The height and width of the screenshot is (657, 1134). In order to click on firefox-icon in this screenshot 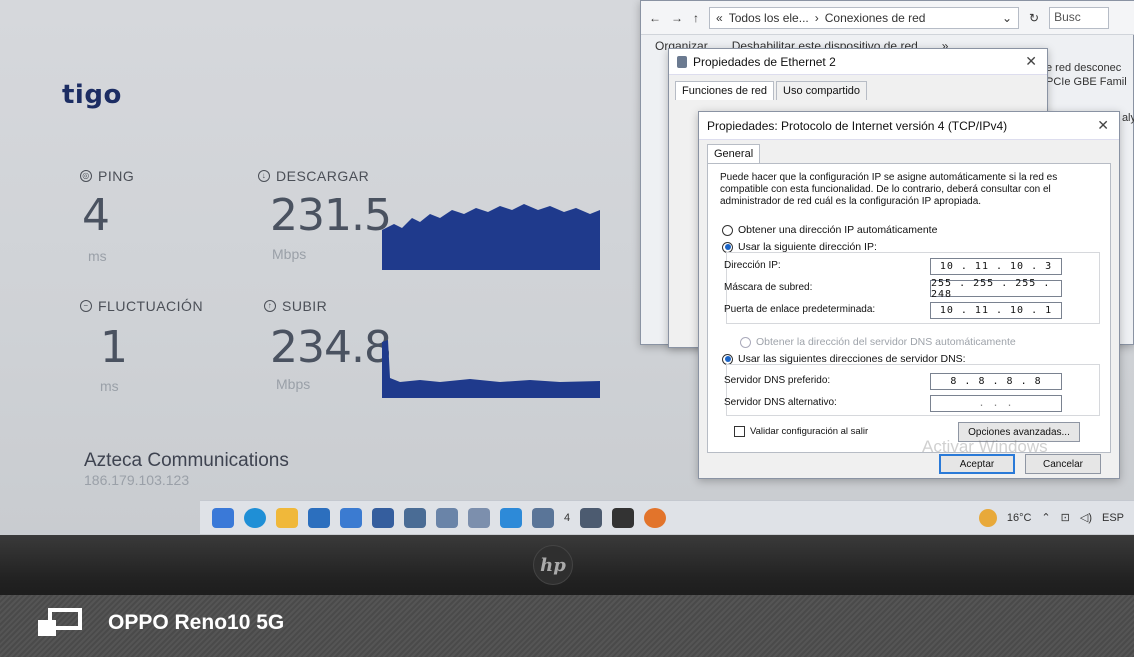, I will do `click(655, 517)`.